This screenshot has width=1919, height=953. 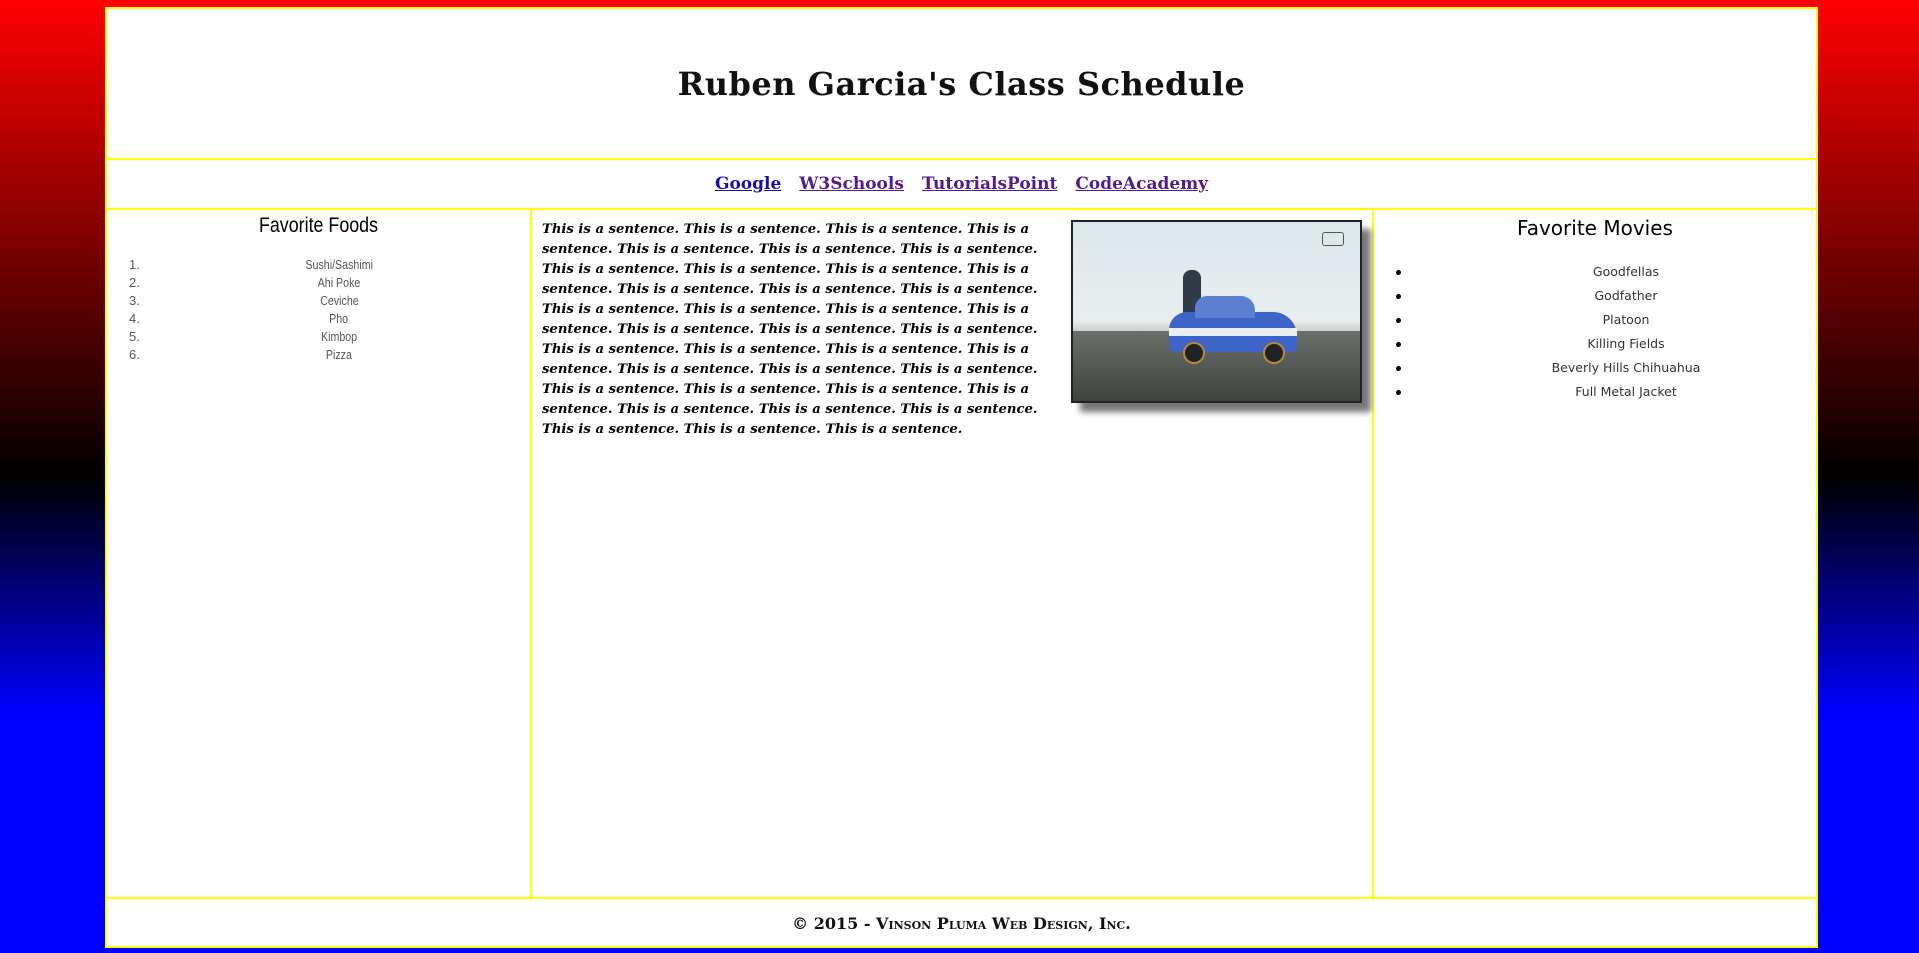 What do you see at coordinates (1333, 239) in the screenshot?
I see `photo-logo-mark` at bounding box center [1333, 239].